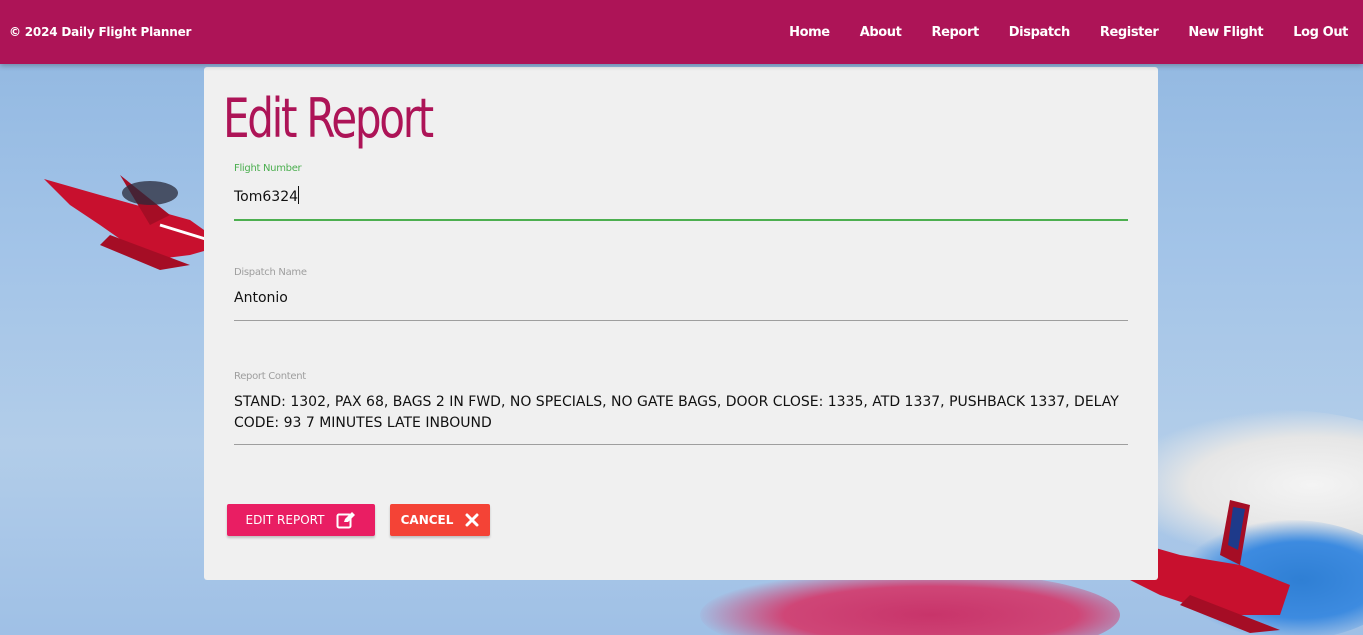 This screenshot has height=635, width=1363. What do you see at coordinates (299, 195) in the screenshot?
I see `text-caret` at bounding box center [299, 195].